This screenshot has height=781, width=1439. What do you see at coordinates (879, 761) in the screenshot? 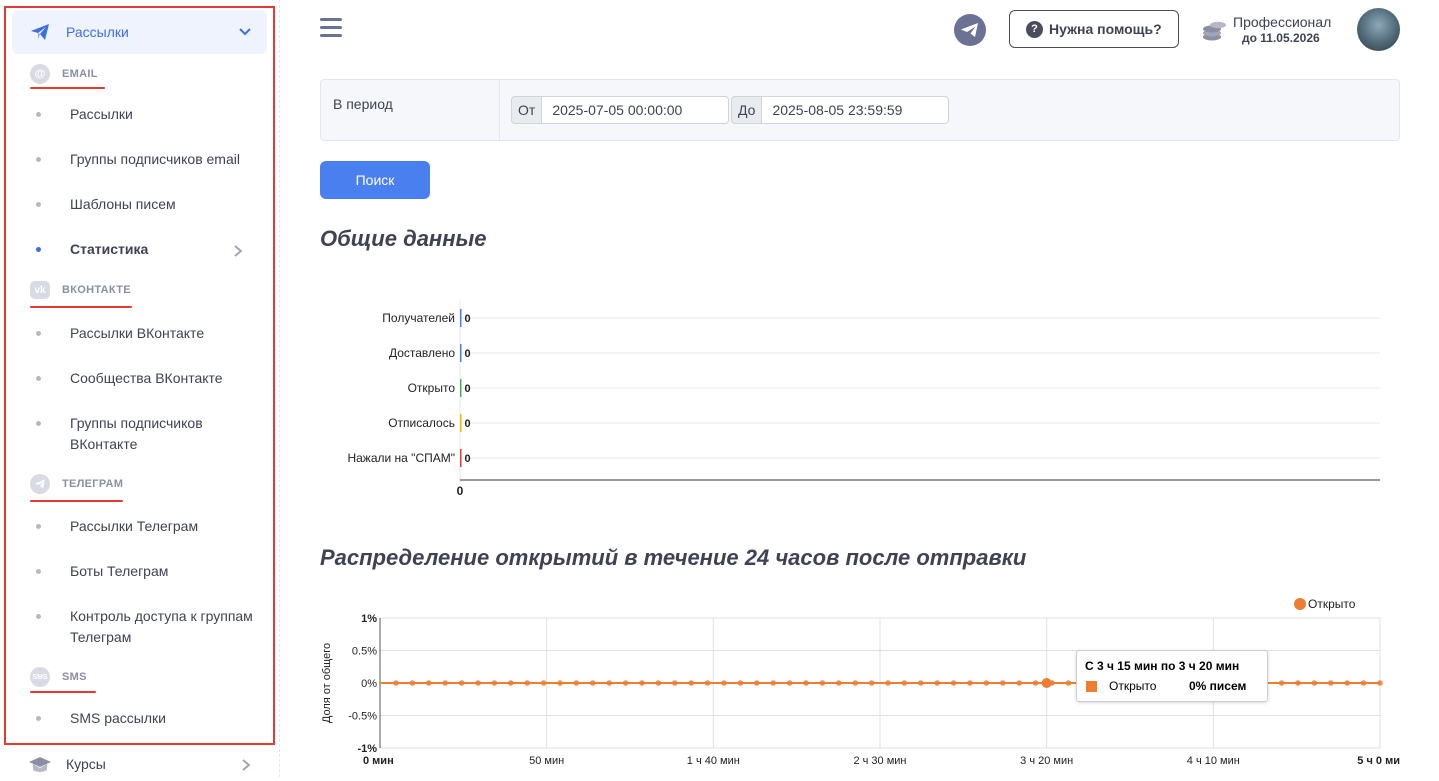
I see `x-tick-label: 2 ч 30 мин` at bounding box center [879, 761].